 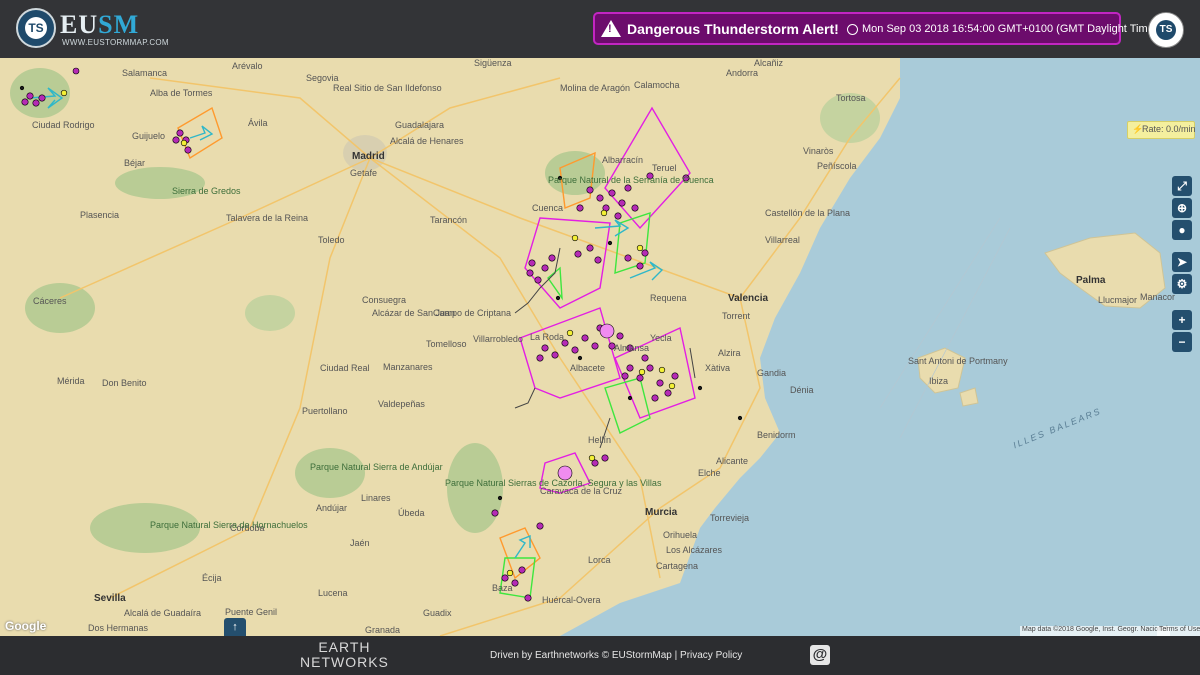 What do you see at coordinates (25, 626) in the screenshot?
I see `google-logo: Google` at bounding box center [25, 626].